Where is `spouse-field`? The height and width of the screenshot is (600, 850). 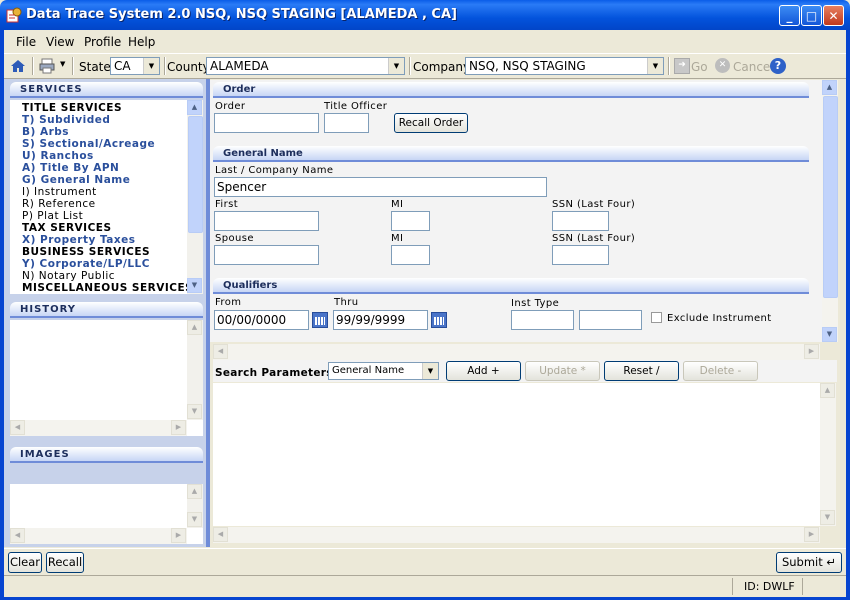
spouse-field is located at coordinates (266, 255).